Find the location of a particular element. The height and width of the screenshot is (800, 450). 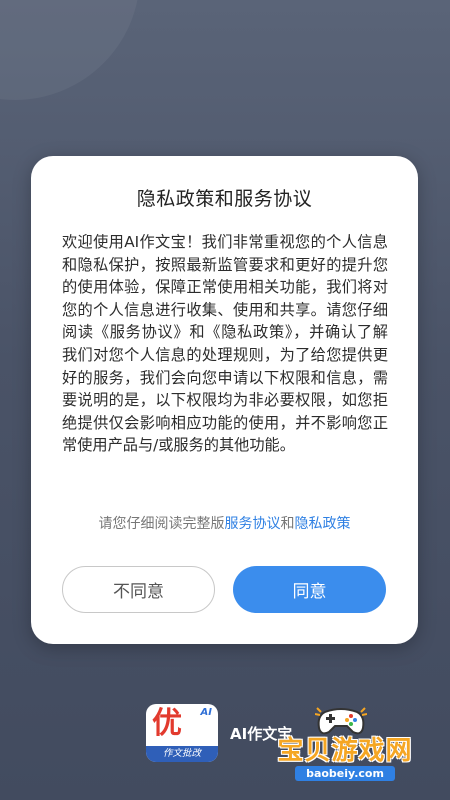

app-logo-strip: 作文批改 is located at coordinates (182, 754).